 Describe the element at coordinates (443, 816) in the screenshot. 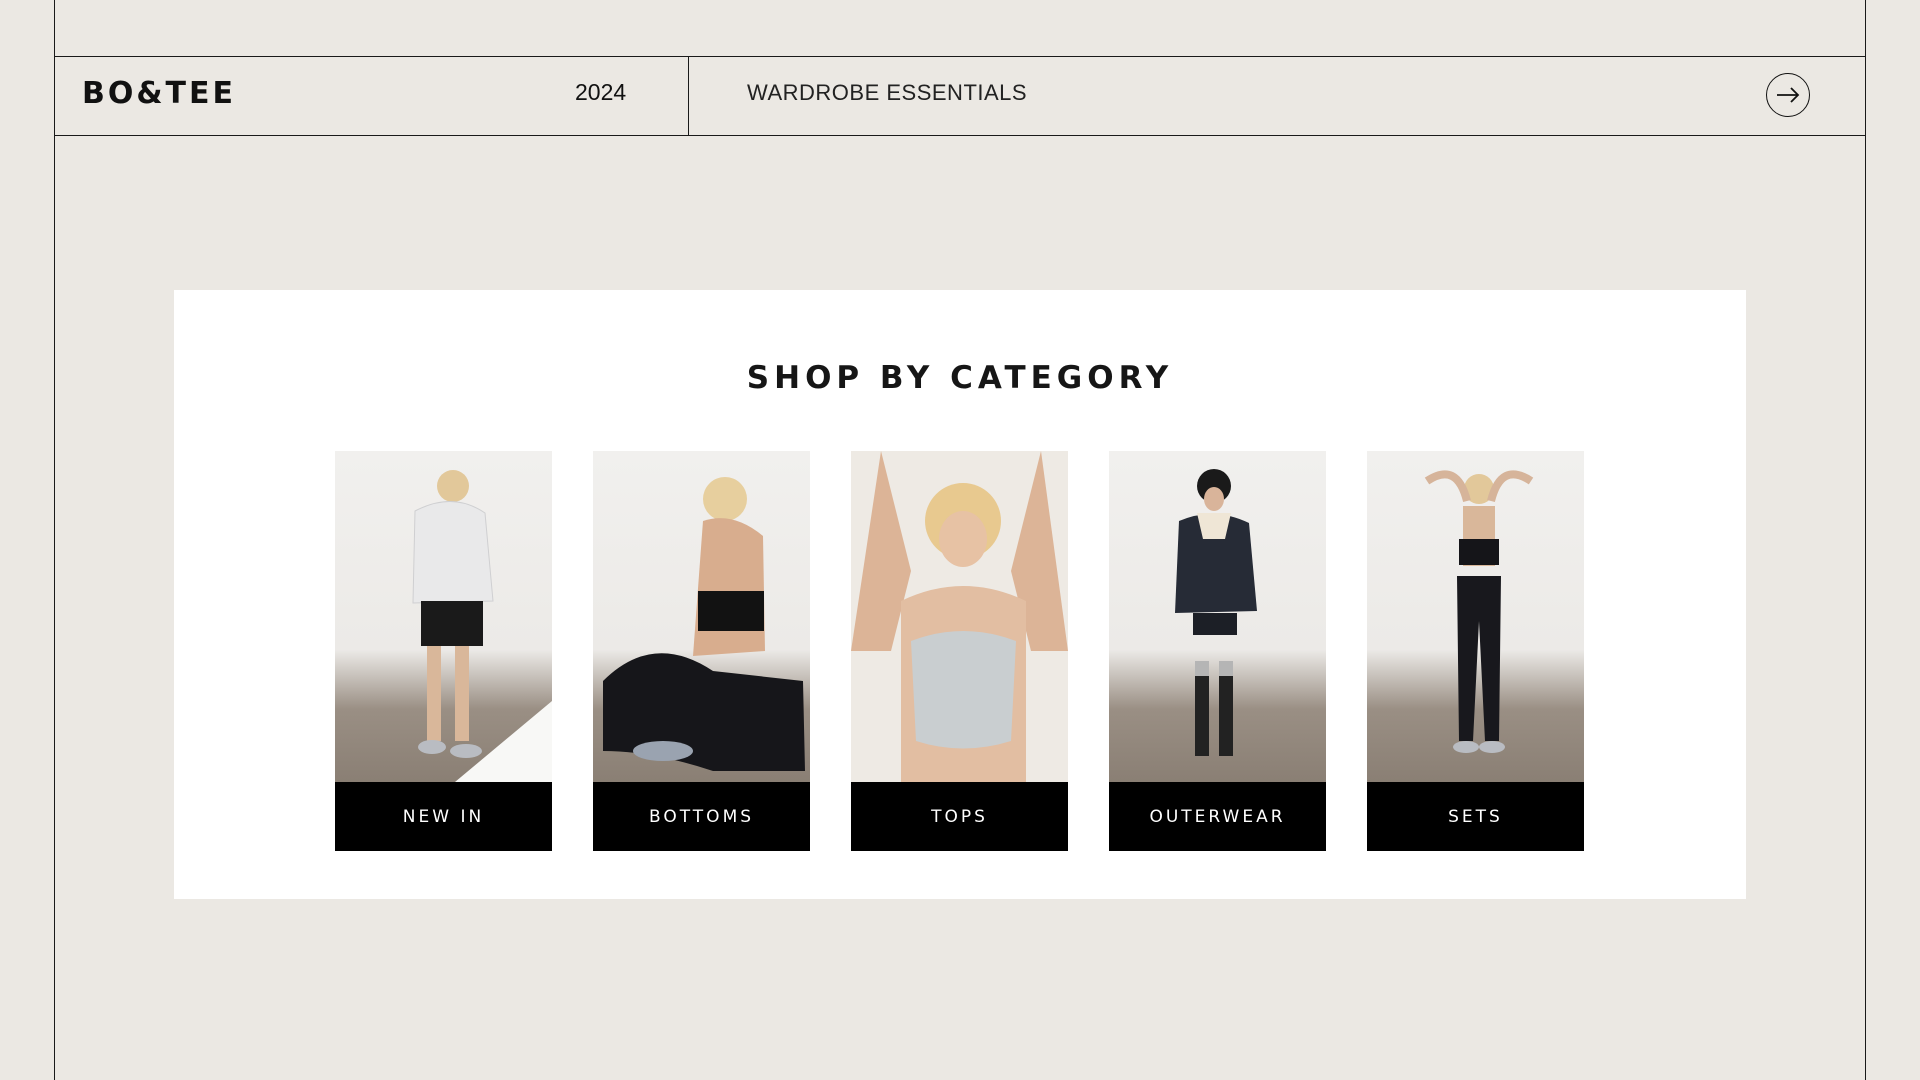

I see `category-label: NEW IN` at that location.